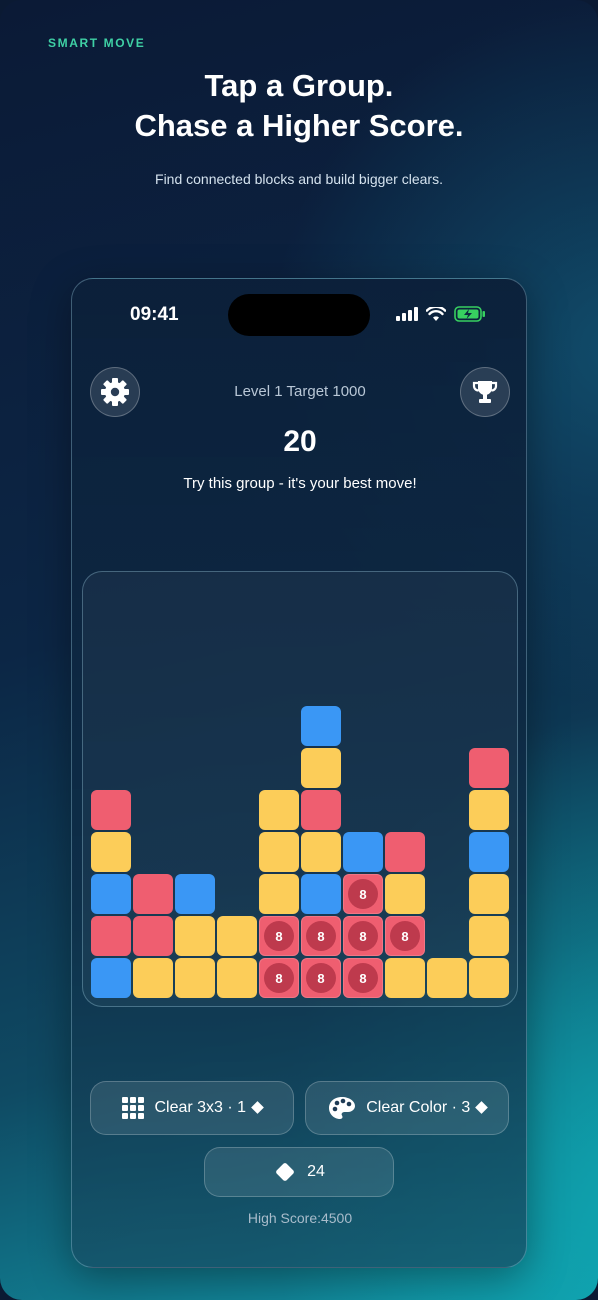  I want to click on clear-3x3-button: Clear 3x3 · 1, so click(192, 1108).